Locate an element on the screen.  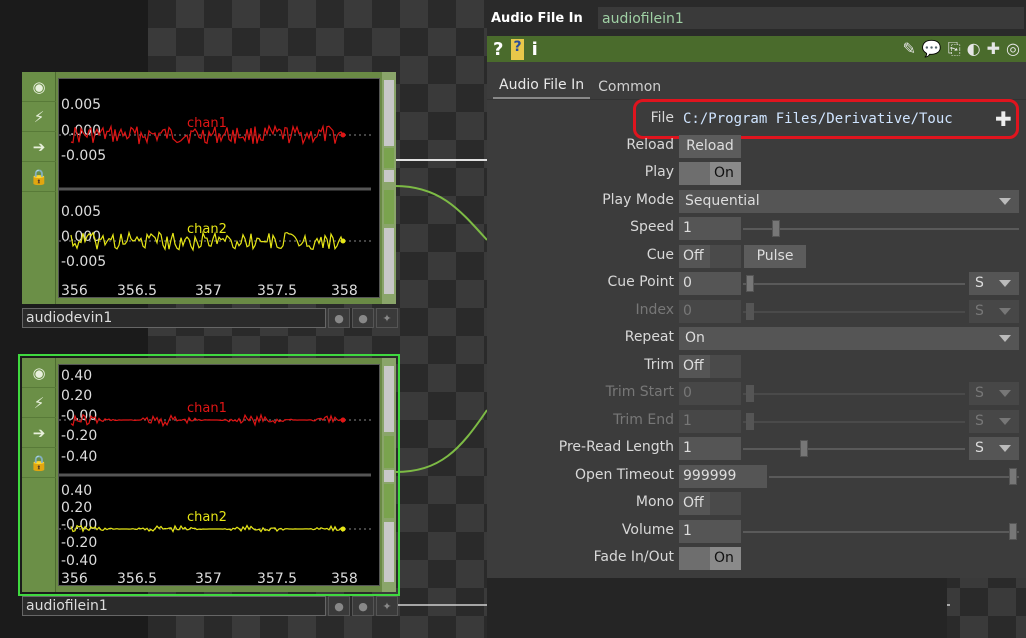
speed-slider is located at coordinates (881, 229).